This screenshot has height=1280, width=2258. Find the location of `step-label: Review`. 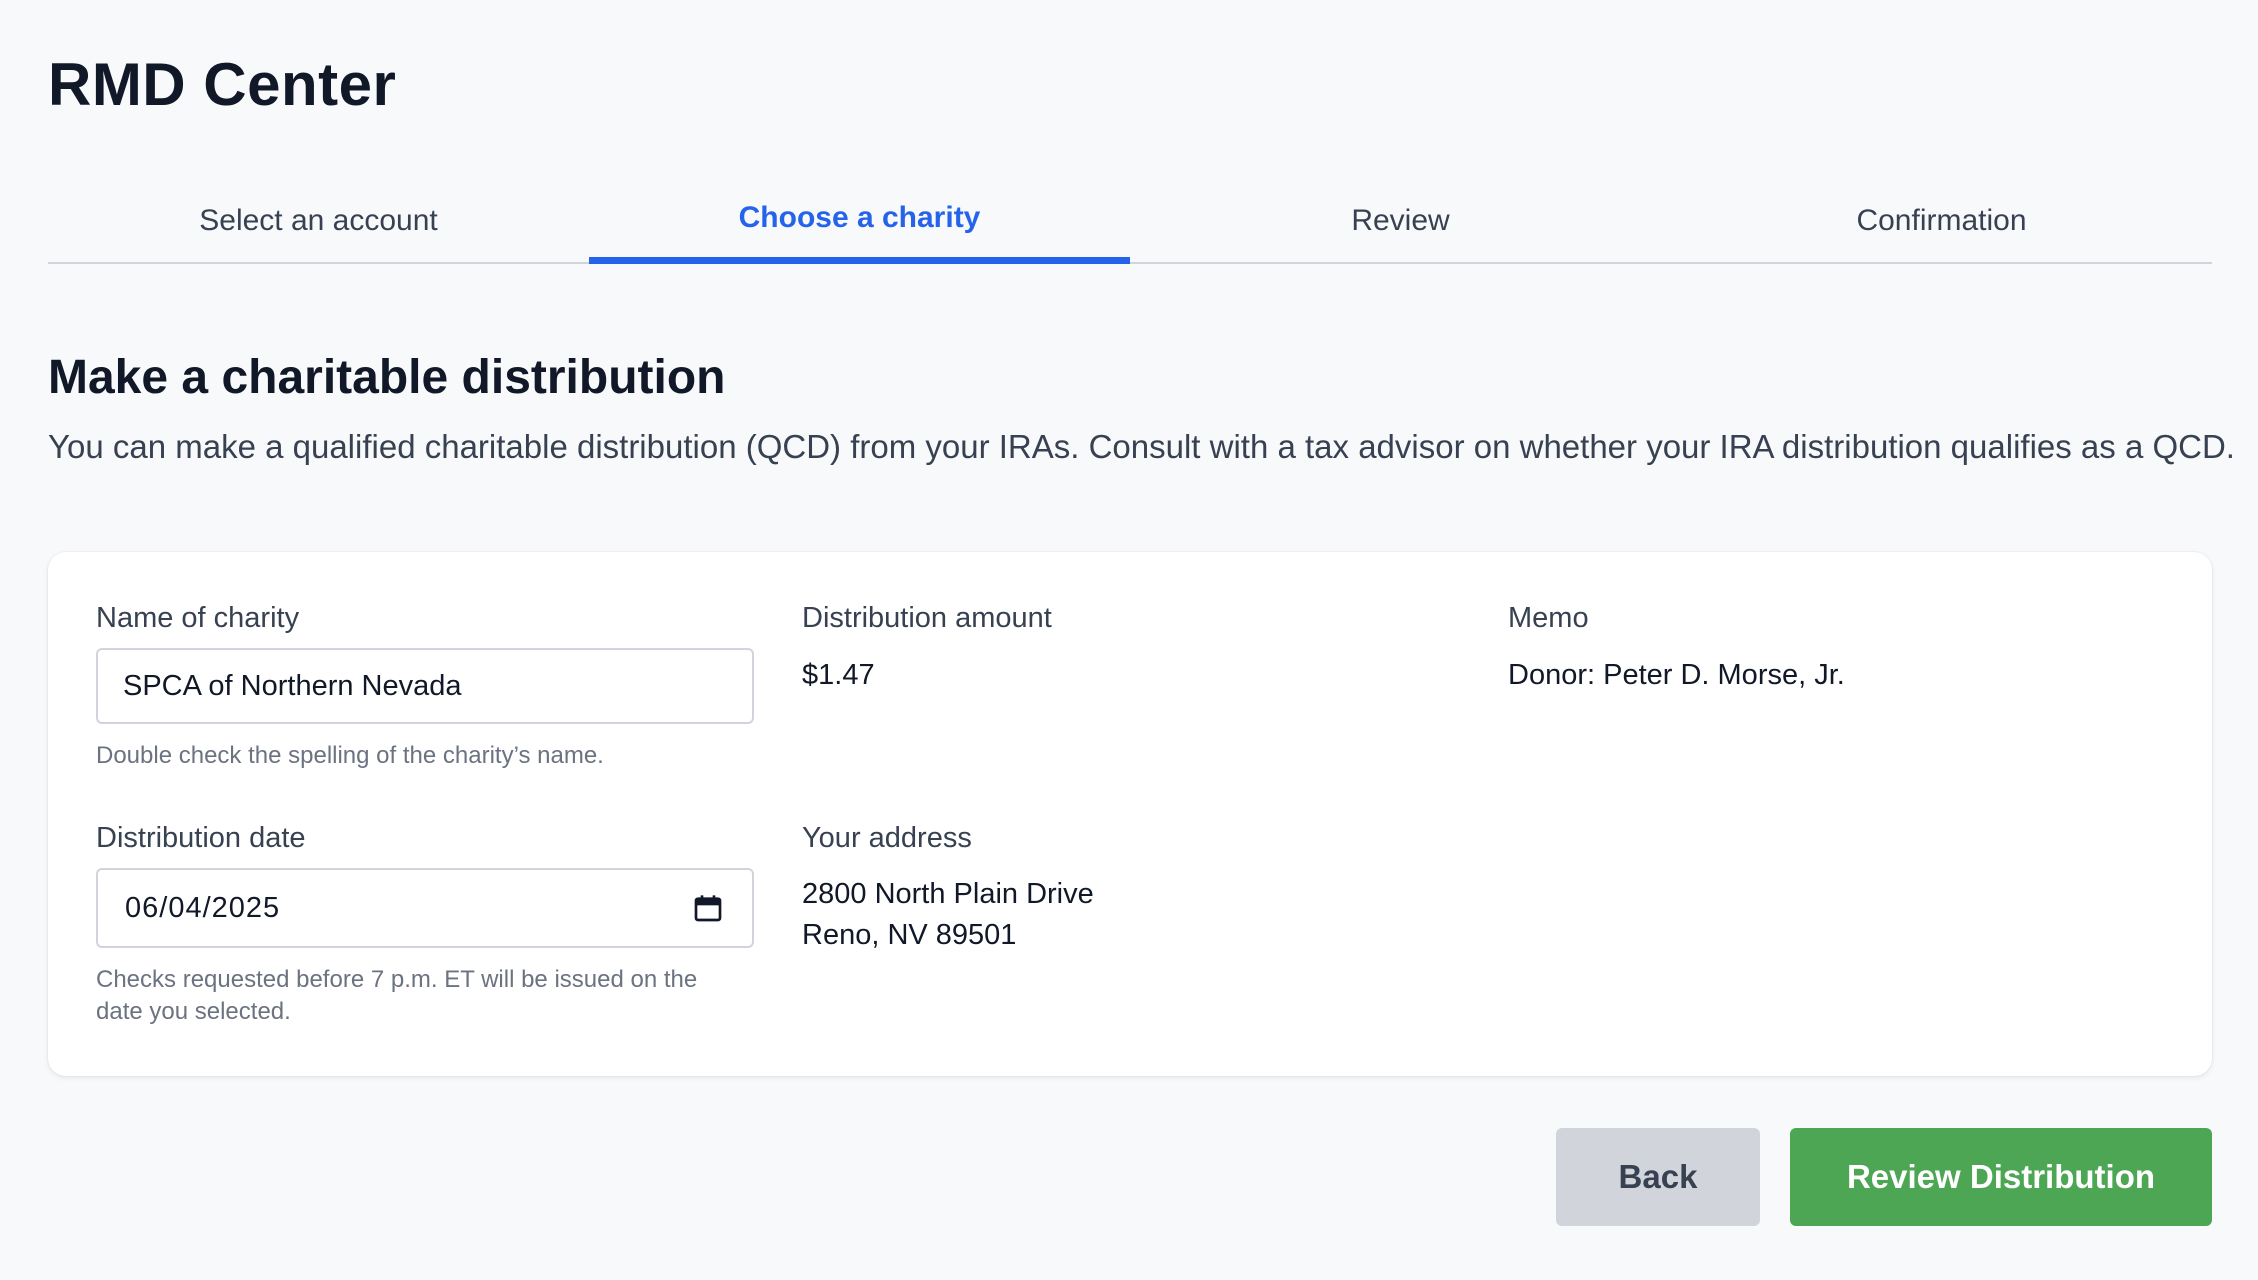

step-label: Review is located at coordinates (1400, 220).